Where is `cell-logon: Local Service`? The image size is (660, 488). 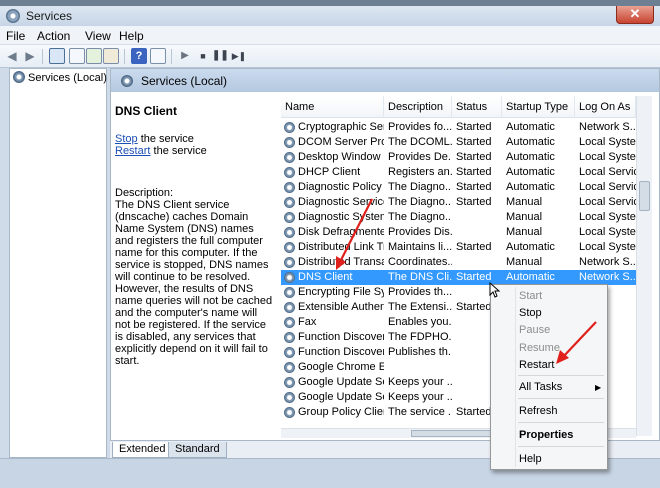 cell-logon: Local Service is located at coordinates (607, 187).